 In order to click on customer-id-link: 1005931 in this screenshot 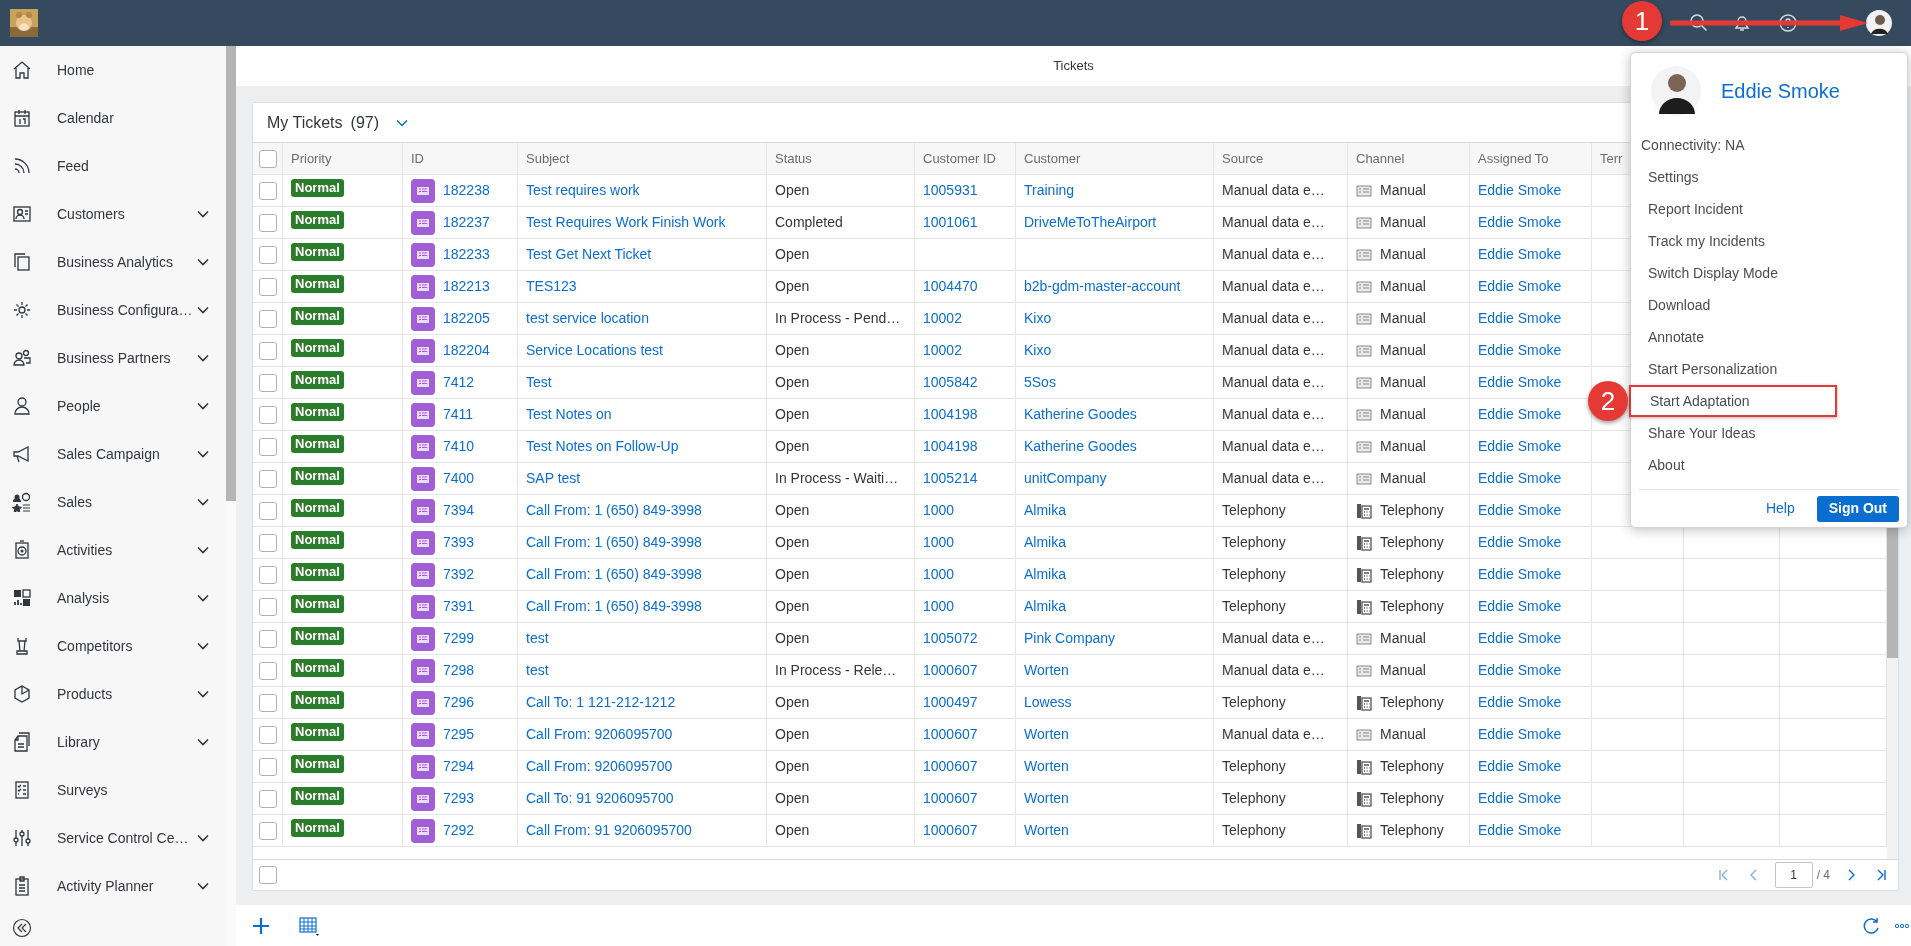, I will do `click(950, 190)`.